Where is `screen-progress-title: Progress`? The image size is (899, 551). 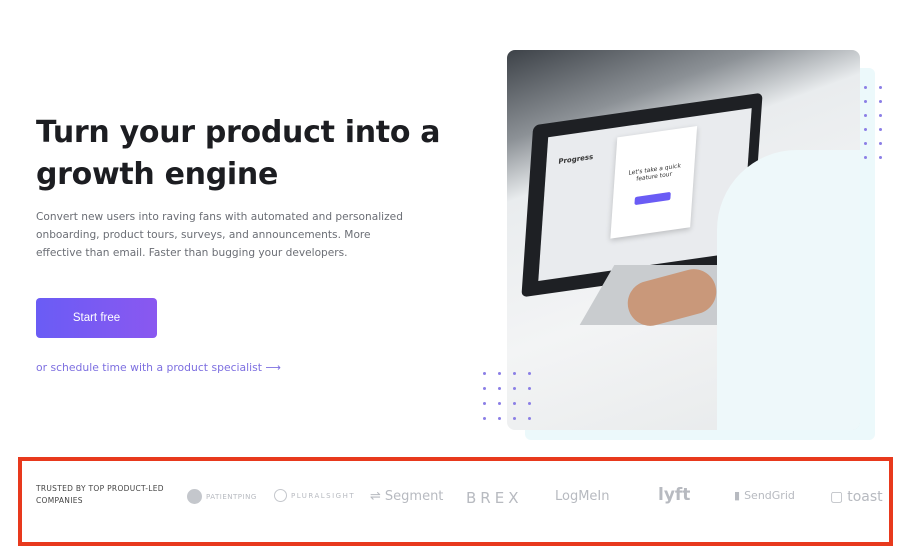
screen-progress-title: Progress is located at coordinates (576, 159).